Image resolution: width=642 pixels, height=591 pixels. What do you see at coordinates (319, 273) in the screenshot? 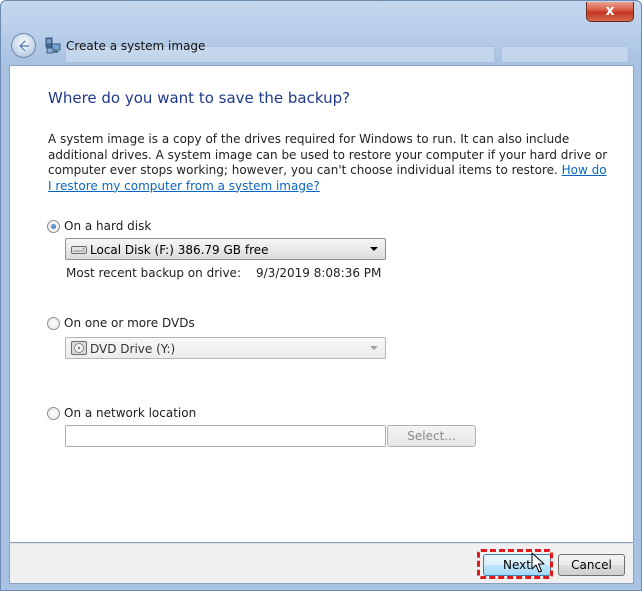
I see `recent-backup-value: 9/3/2019 8:08:36 PM` at bounding box center [319, 273].